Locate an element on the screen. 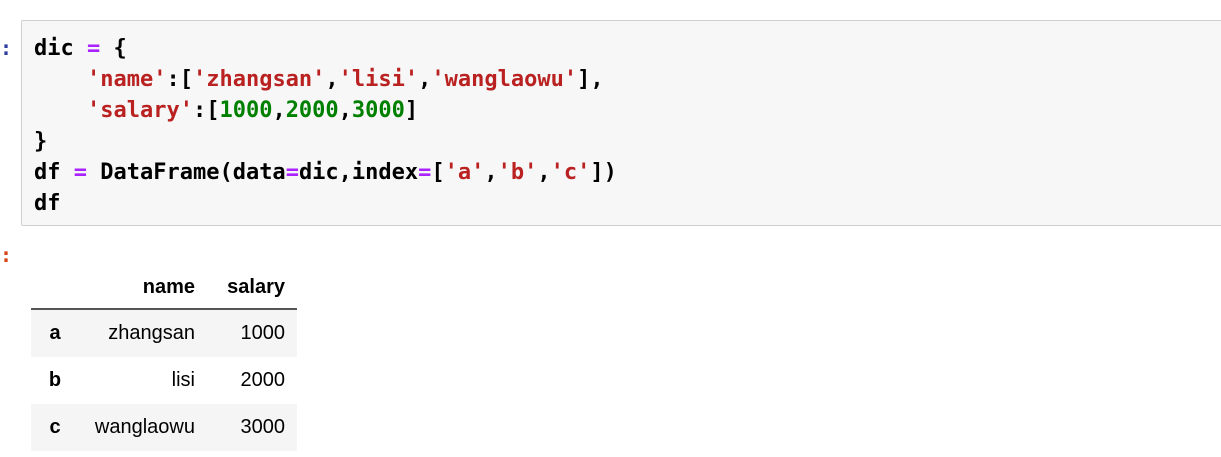  cell-salary: 3000 is located at coordinates (263, 427).